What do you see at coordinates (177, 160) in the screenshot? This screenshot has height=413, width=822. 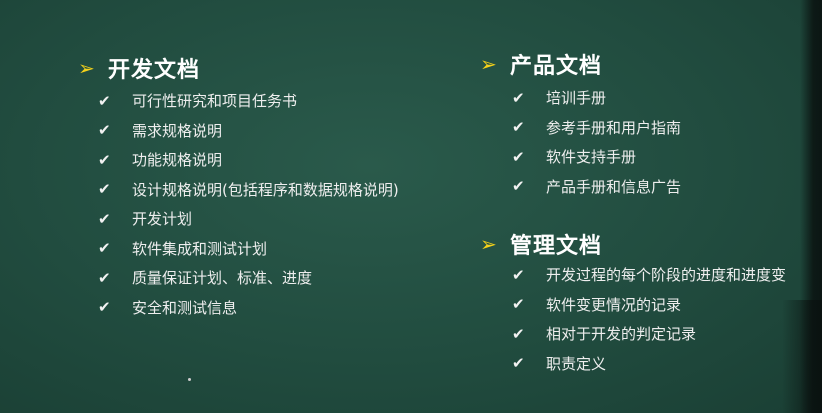 I see `item-text: 功能规格说明` at bounding box center [177, 160].